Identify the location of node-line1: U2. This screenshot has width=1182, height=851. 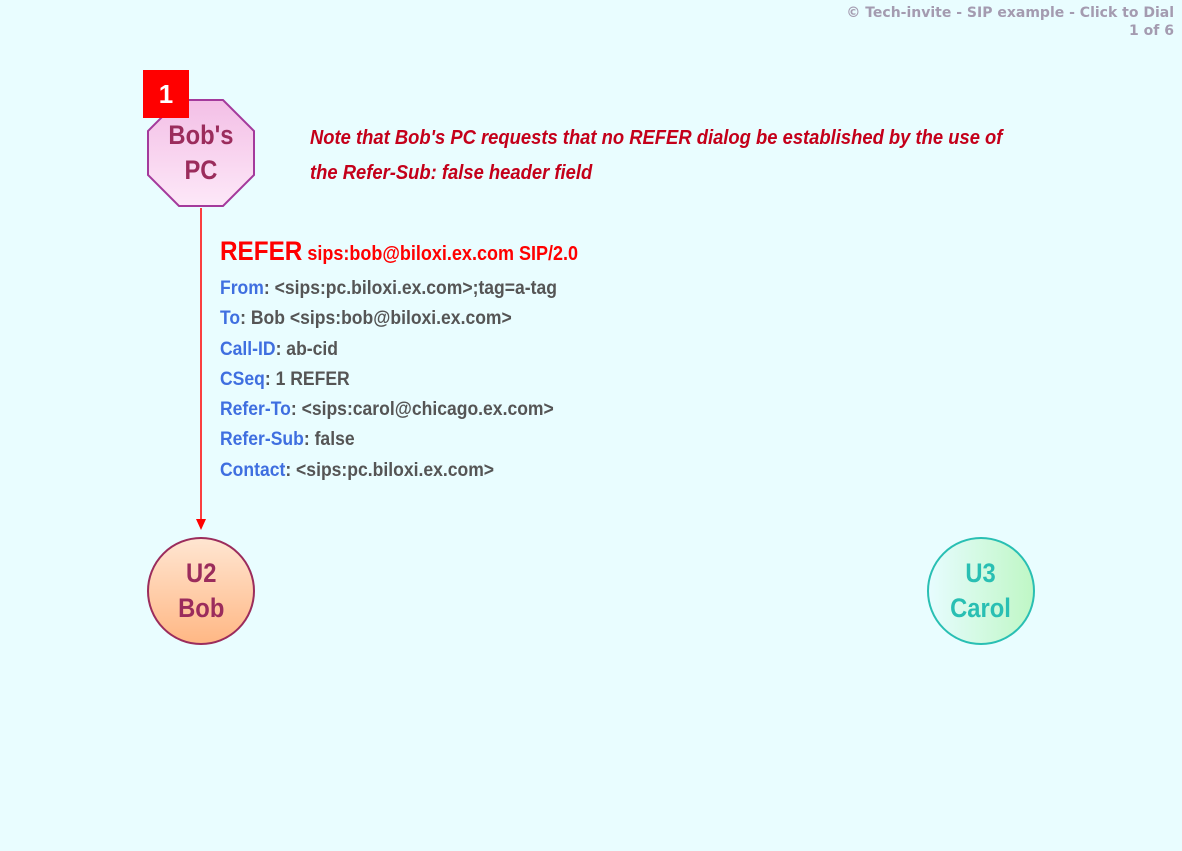
(201, 573).